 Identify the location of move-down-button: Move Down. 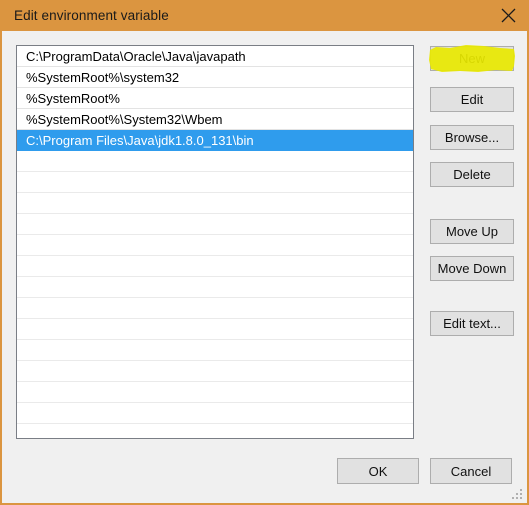
(472, 268).